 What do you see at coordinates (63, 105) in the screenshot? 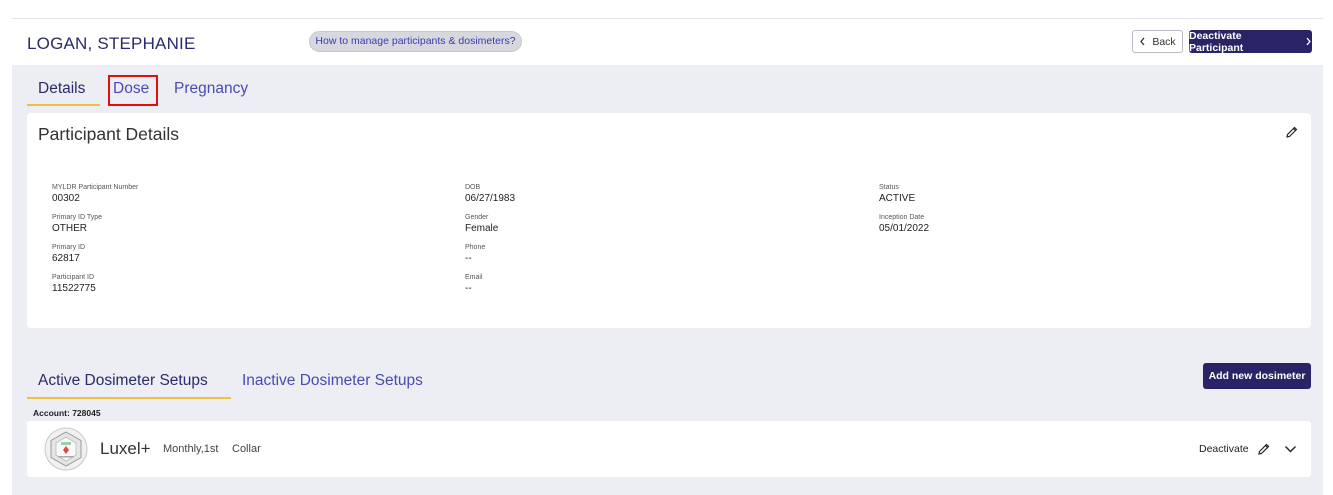
I see `tab-details-underline` at bounding box center [63, 105].